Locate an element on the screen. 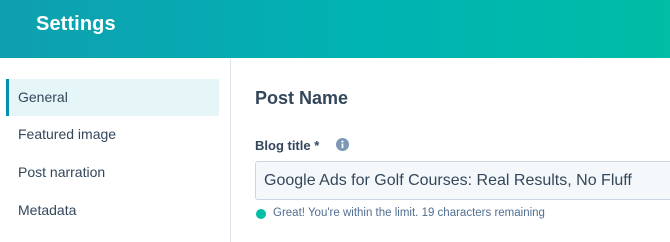  blog-title-label: Blog title * is located at coordinates (287, 145).